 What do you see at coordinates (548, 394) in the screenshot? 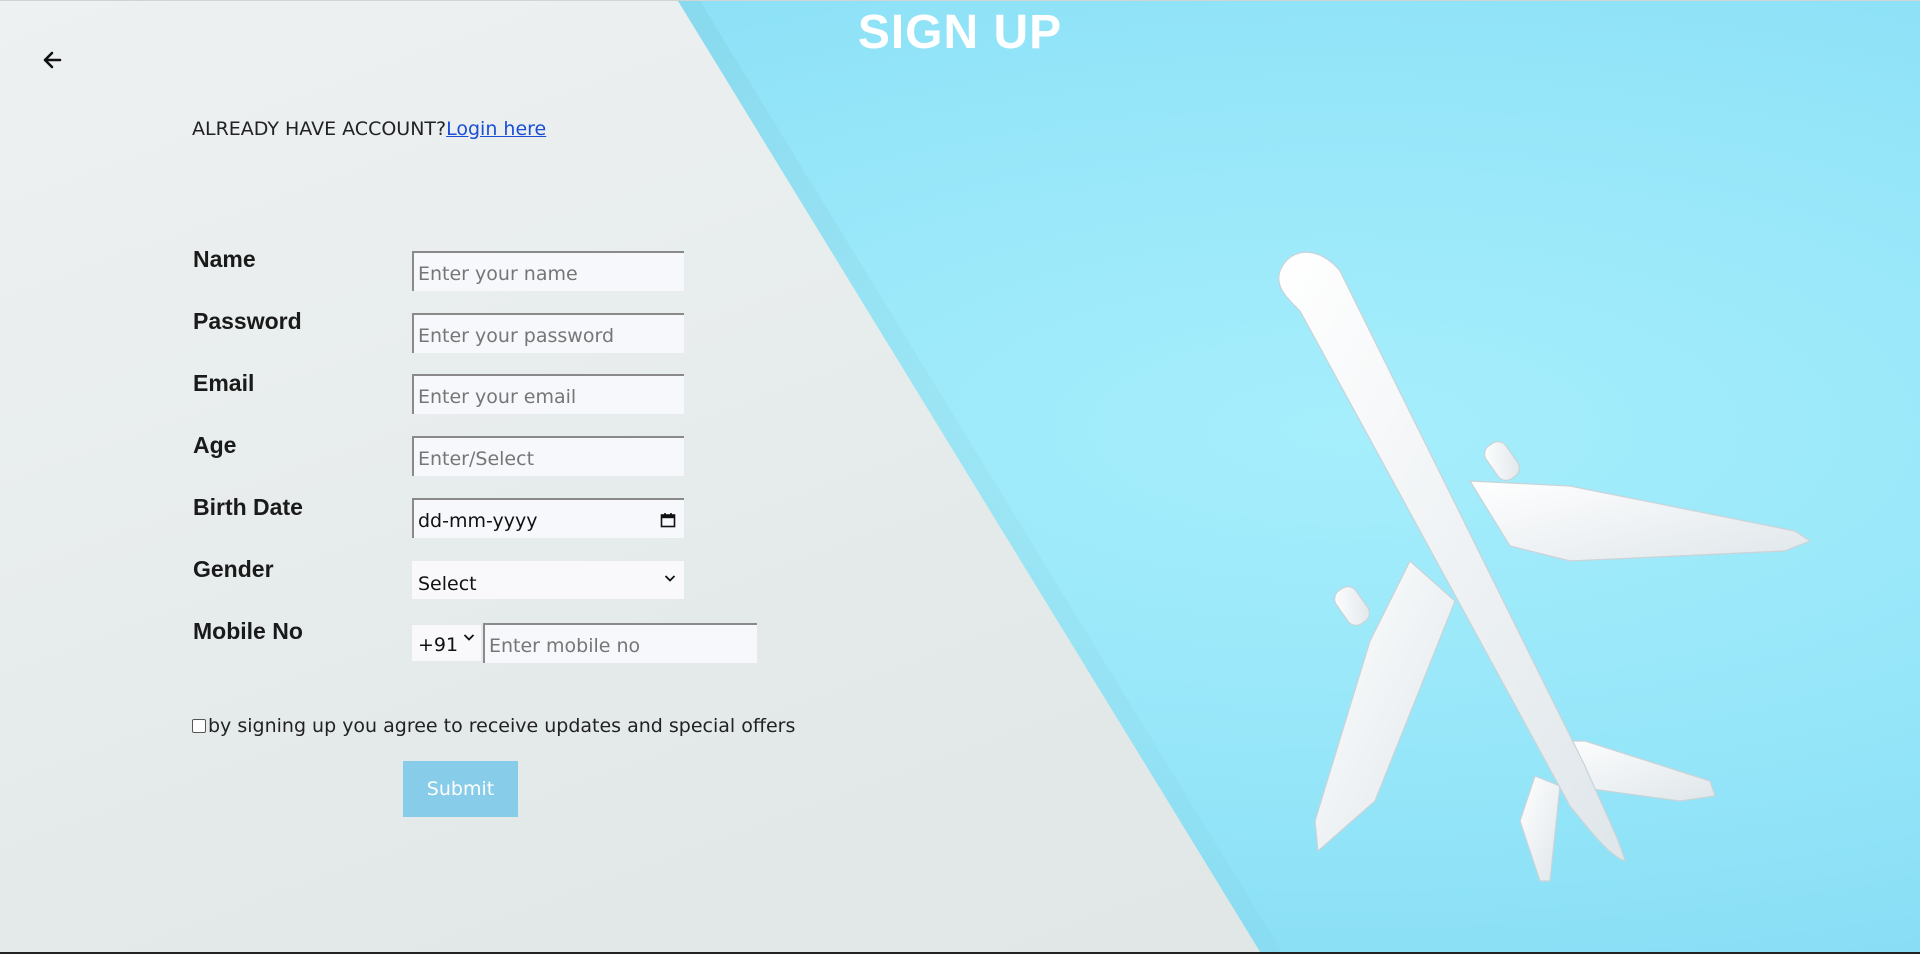
I see `email-input` at bounding box center [548, 394].